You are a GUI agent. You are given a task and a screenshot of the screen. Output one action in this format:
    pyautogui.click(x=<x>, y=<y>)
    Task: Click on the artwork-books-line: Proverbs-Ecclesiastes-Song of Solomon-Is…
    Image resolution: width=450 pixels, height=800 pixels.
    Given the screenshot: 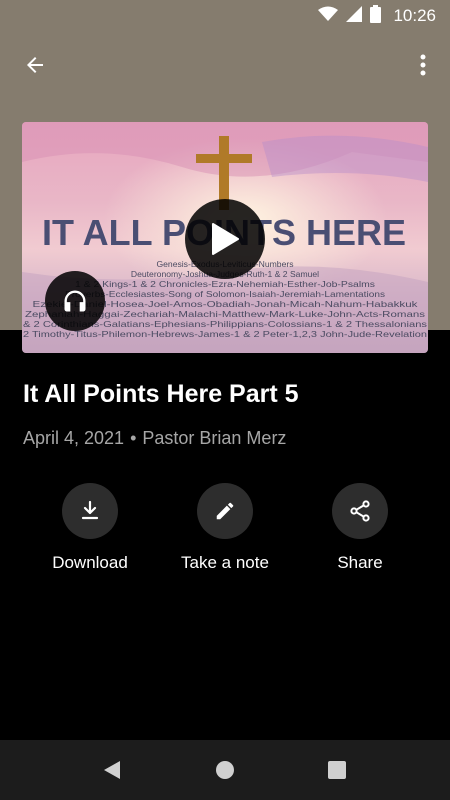 What is the action you would take?
    pyautogui.click(x=225, y=294)
    